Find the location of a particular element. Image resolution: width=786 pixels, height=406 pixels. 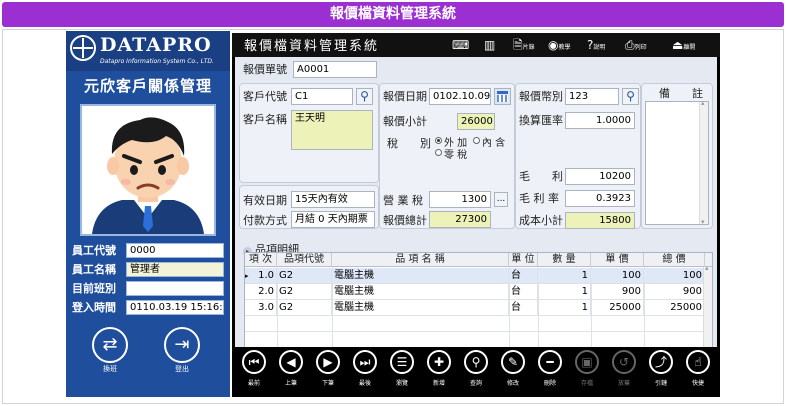

undo-icon: ↺ is located at coordinates (624, 362).